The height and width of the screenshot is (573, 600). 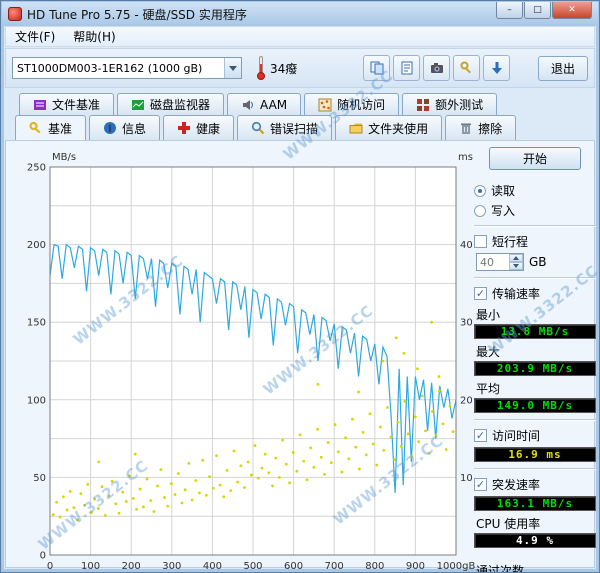 I want to click on key-icon, so click(x=35, y=127).